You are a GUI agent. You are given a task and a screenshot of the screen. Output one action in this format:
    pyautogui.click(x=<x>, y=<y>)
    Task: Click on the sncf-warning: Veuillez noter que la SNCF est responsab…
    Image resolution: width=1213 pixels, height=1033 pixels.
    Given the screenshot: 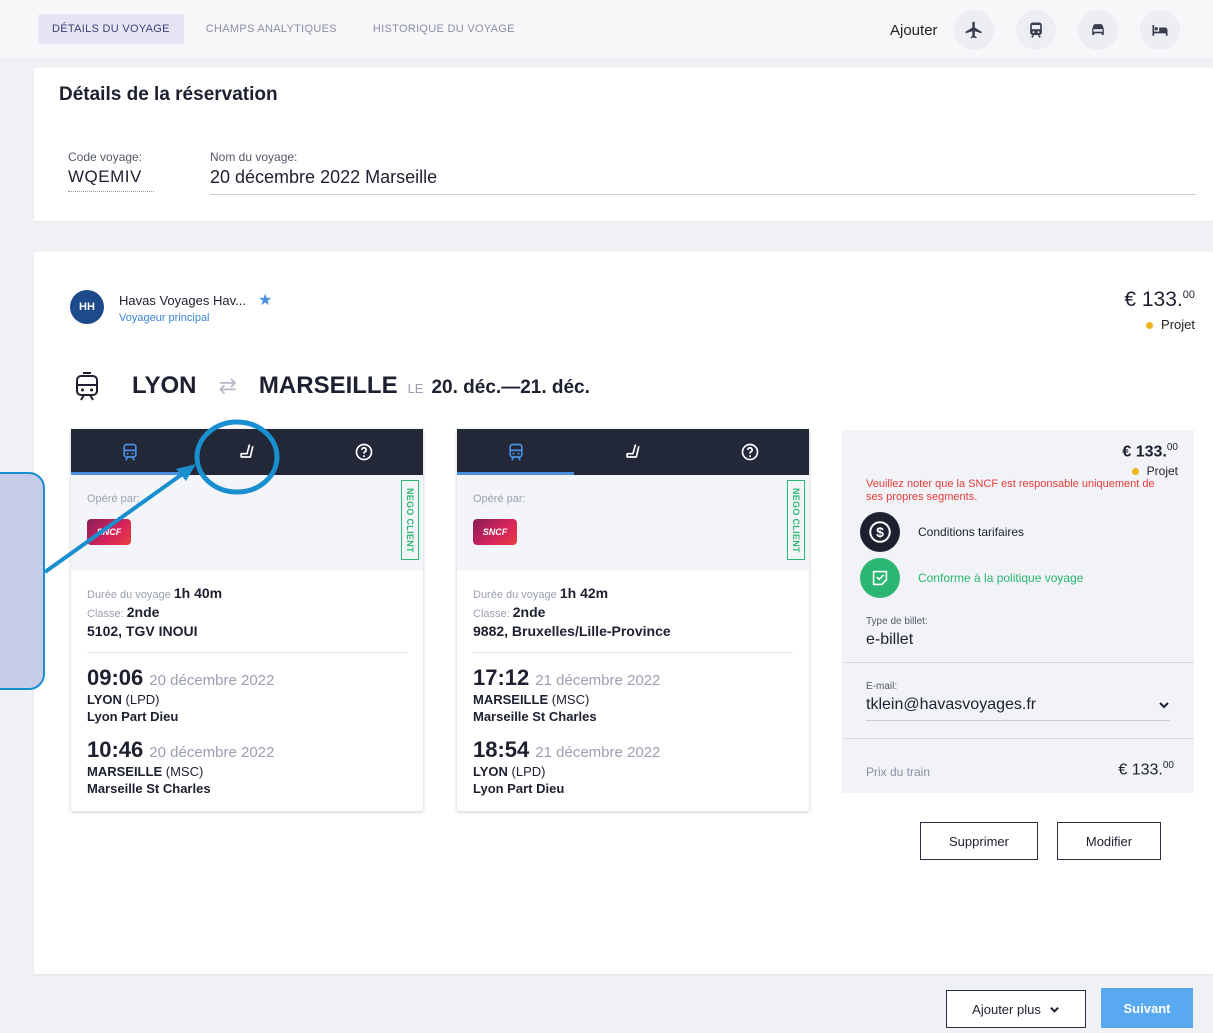 What is the action you would take?
    pyautogui.click(x=1010, y=490)
    